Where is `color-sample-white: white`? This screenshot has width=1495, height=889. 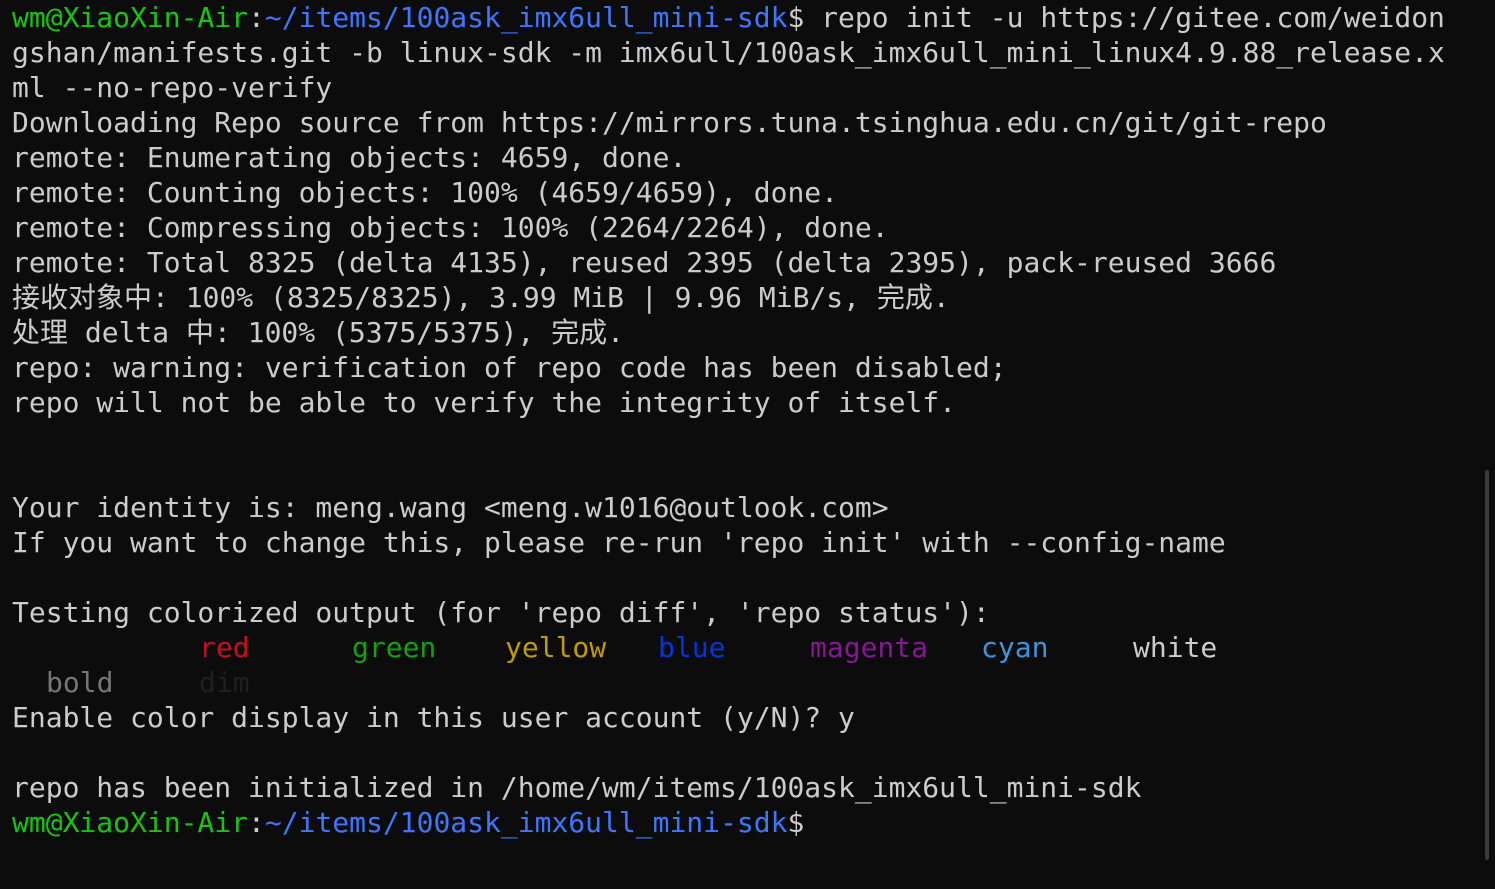 color-sample-white: white is located at coordinates (1175, 647).